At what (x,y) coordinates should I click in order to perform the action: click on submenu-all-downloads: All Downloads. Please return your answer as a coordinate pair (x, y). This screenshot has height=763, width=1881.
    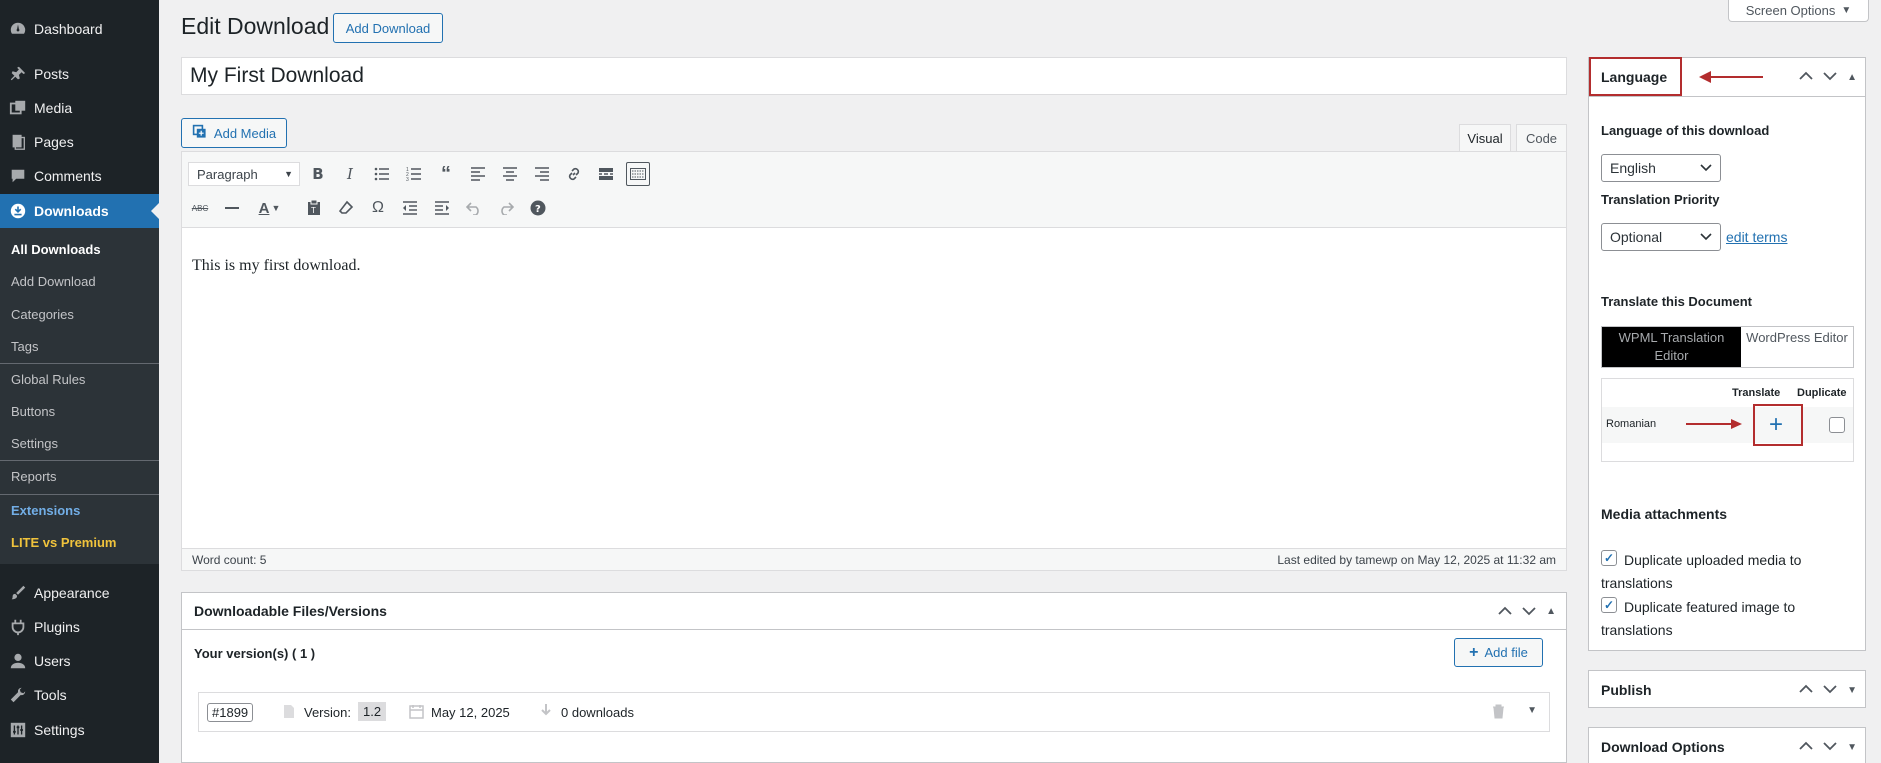
    Looking at the image, I should click on (56, 249).